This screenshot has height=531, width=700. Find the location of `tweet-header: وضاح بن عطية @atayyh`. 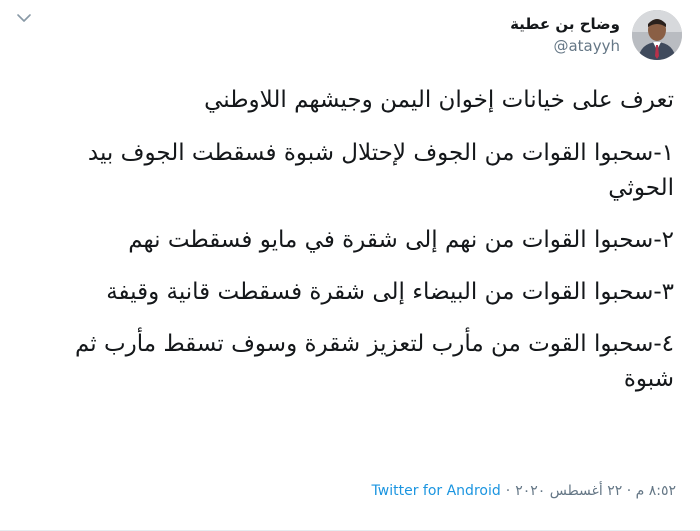

tweet-header: وضاح بن عطية @atayyh is located at coordinates (350, 42).